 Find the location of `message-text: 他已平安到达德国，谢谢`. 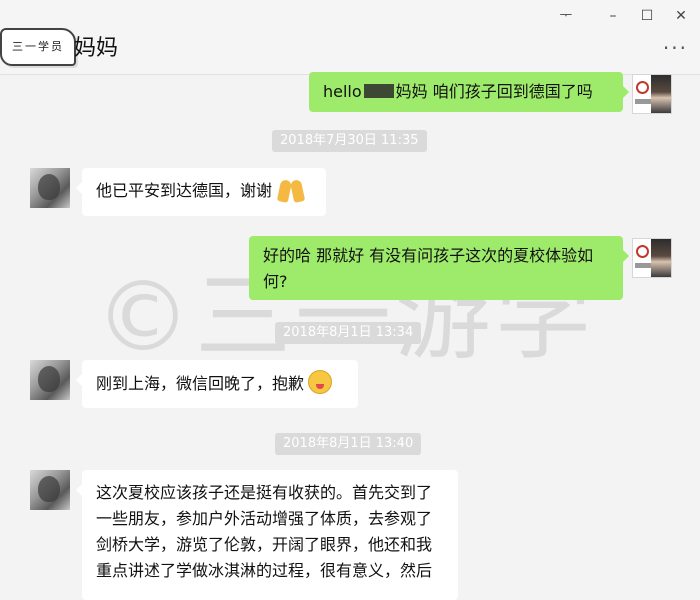

message-text: 他已平安到达德国，谢谢 is located at coordinates (184, 190).